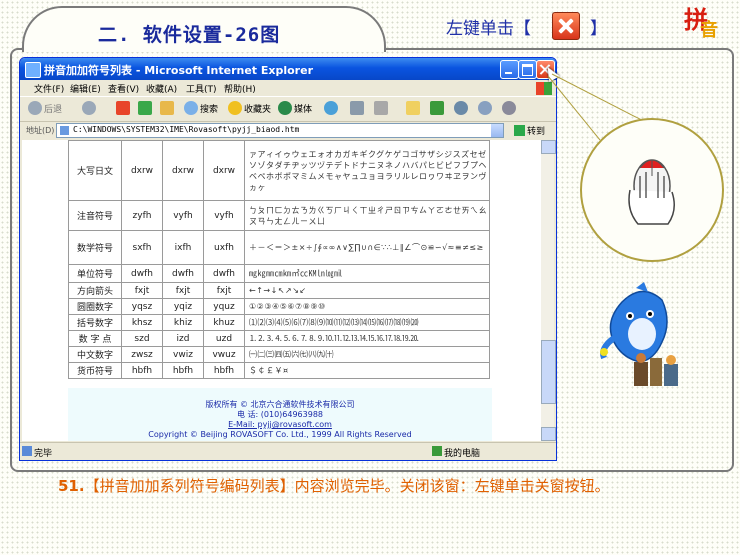 The width and height of the screenshot is (740, 555). What do you see at coordinates (651, 192) in the screenshot?
I see `hand-mouse-icon` at bounding box center [651, 192].